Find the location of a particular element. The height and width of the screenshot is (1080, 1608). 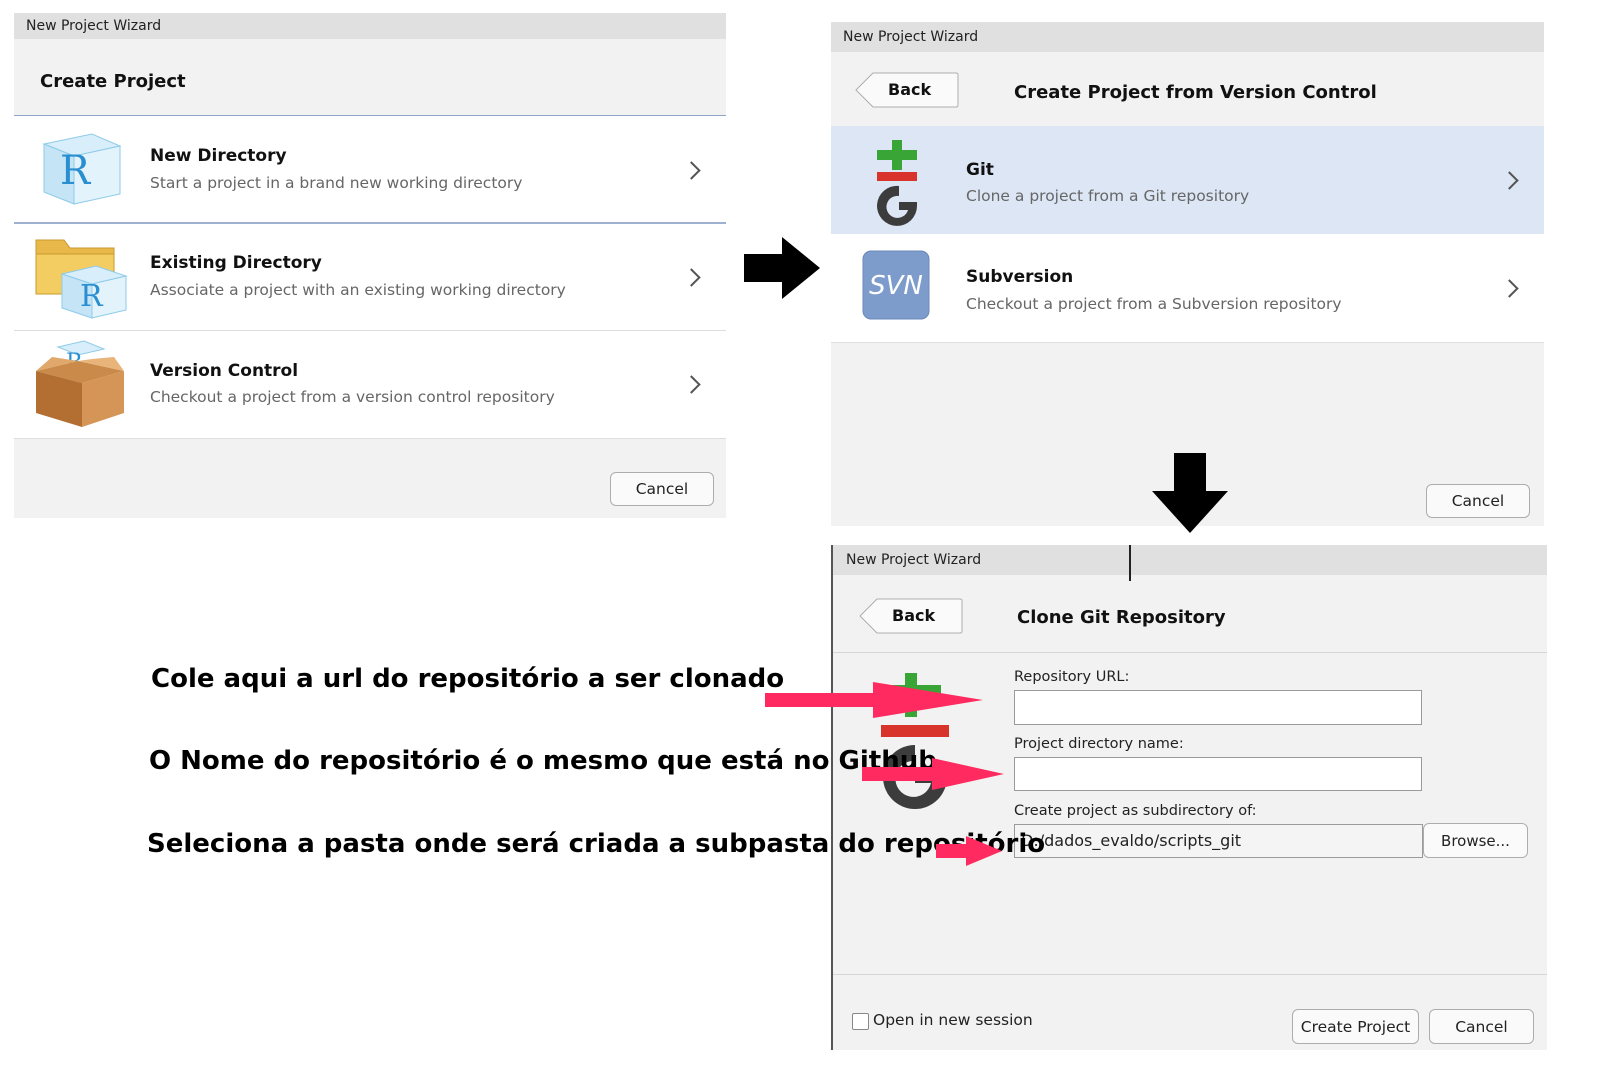

titlebar-divider is located at coordinates (1130, 563).